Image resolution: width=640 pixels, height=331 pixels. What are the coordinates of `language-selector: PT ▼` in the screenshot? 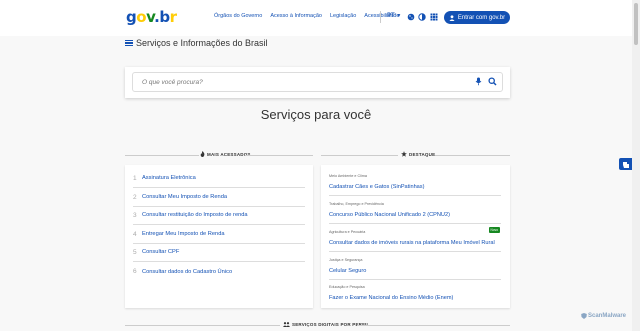 It's located at (394, 16).